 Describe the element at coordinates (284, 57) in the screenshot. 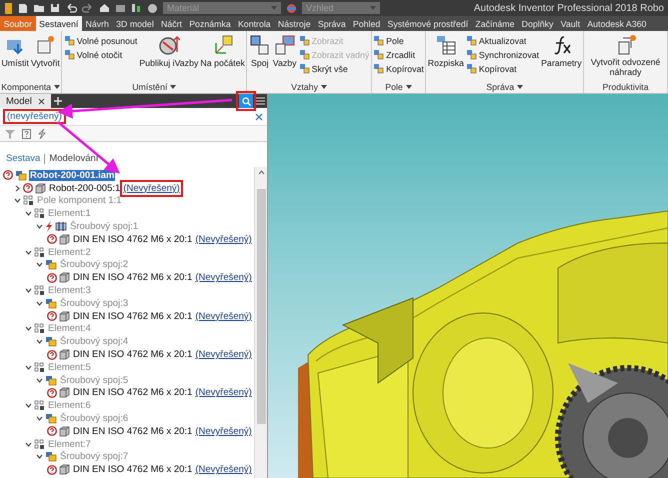

I see `ribbon-tool-button: Vazby` at that location.